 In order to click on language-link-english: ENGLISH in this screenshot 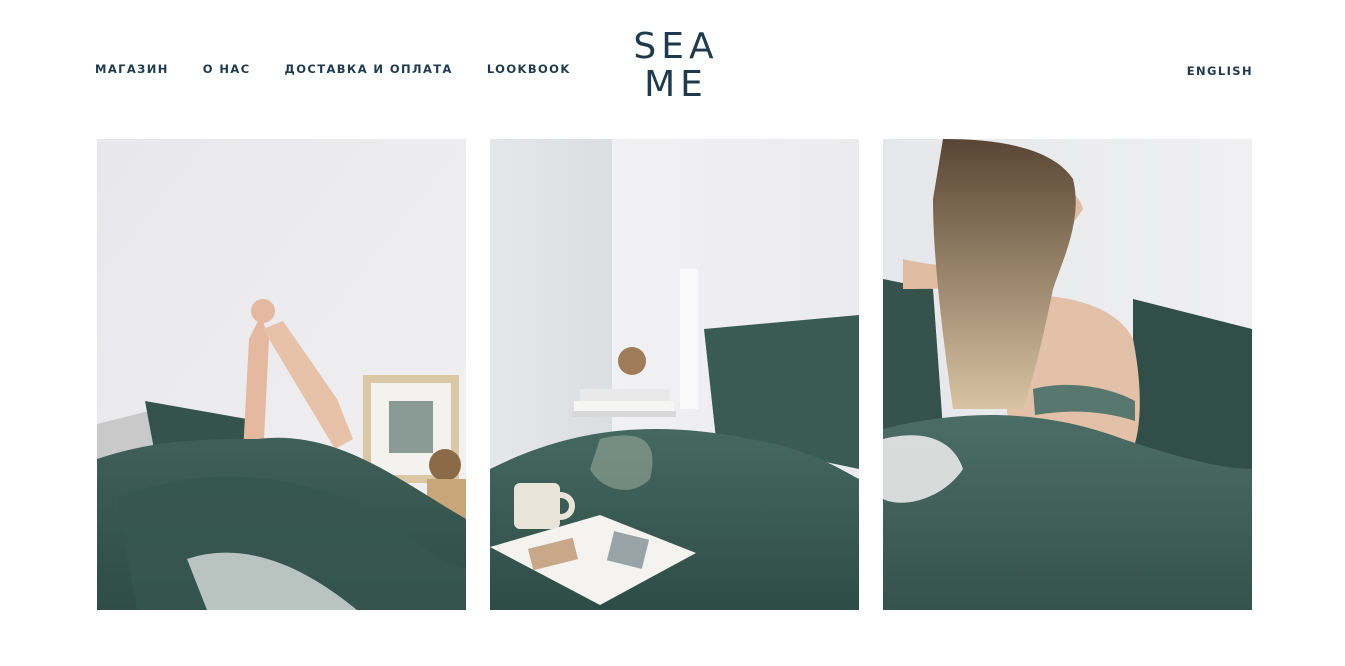, I will do `click(1220, 71)`.